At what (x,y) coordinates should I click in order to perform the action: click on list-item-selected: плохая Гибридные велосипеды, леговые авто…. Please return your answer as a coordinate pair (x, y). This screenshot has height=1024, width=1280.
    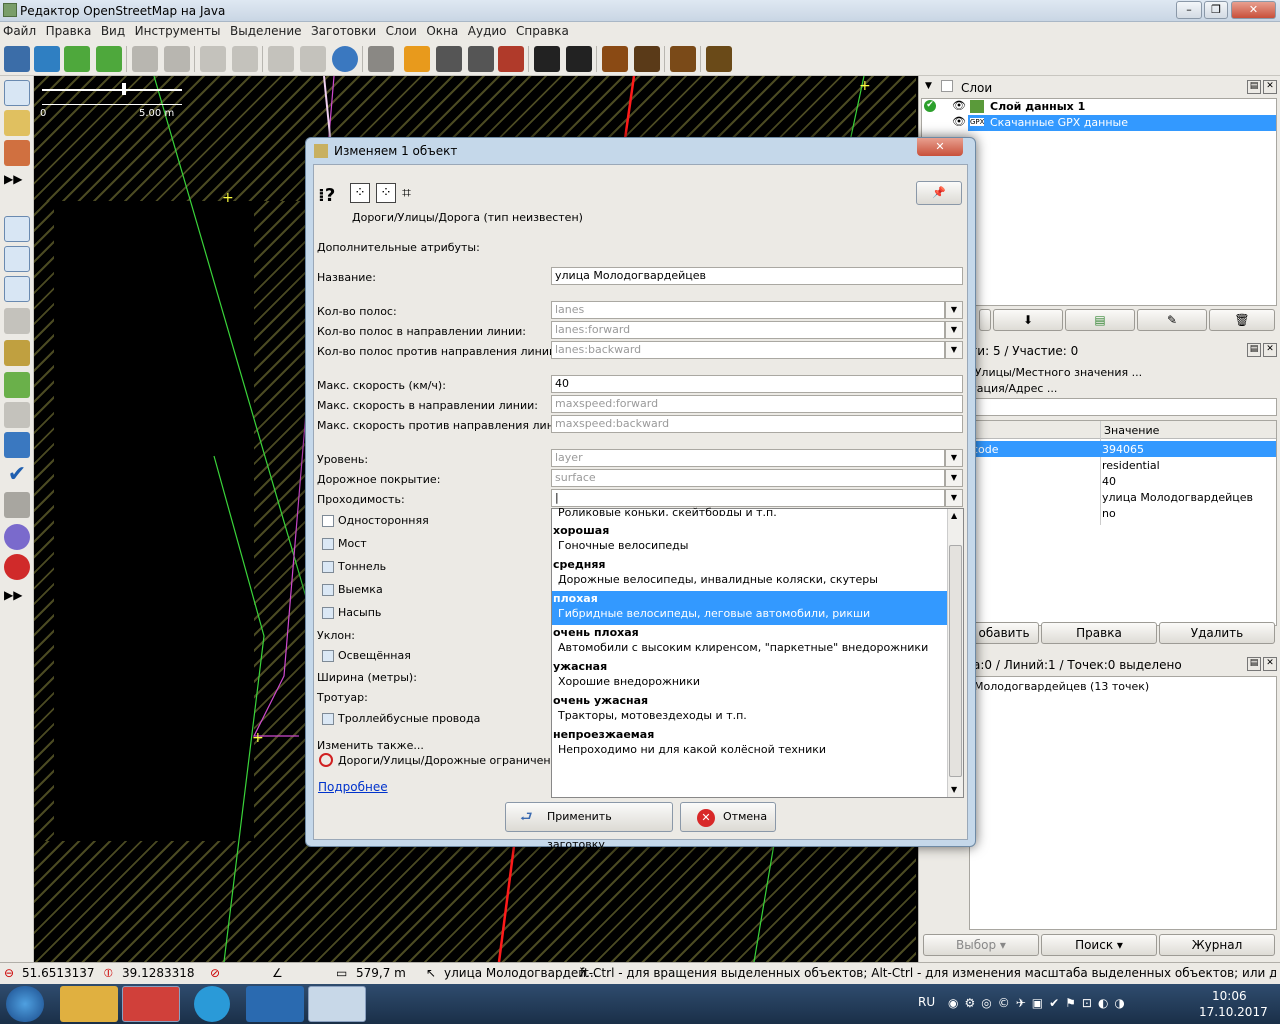
    Looking at the image, I should click on (749, 608).